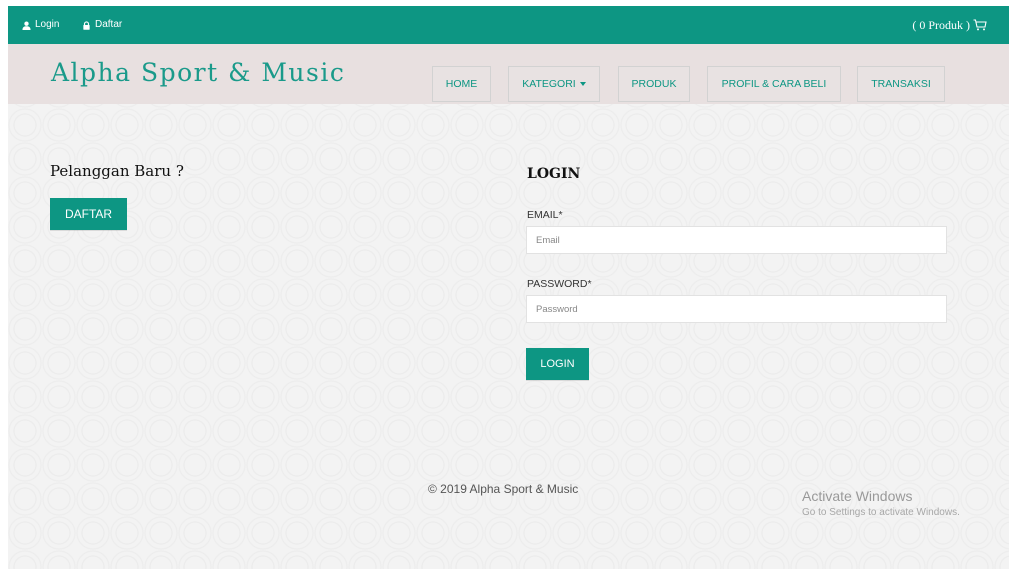  What do you see at coordinates (88, 214) in the screenshot?
I see `register-button: DAFTAR` at bounding box center [88, 214].